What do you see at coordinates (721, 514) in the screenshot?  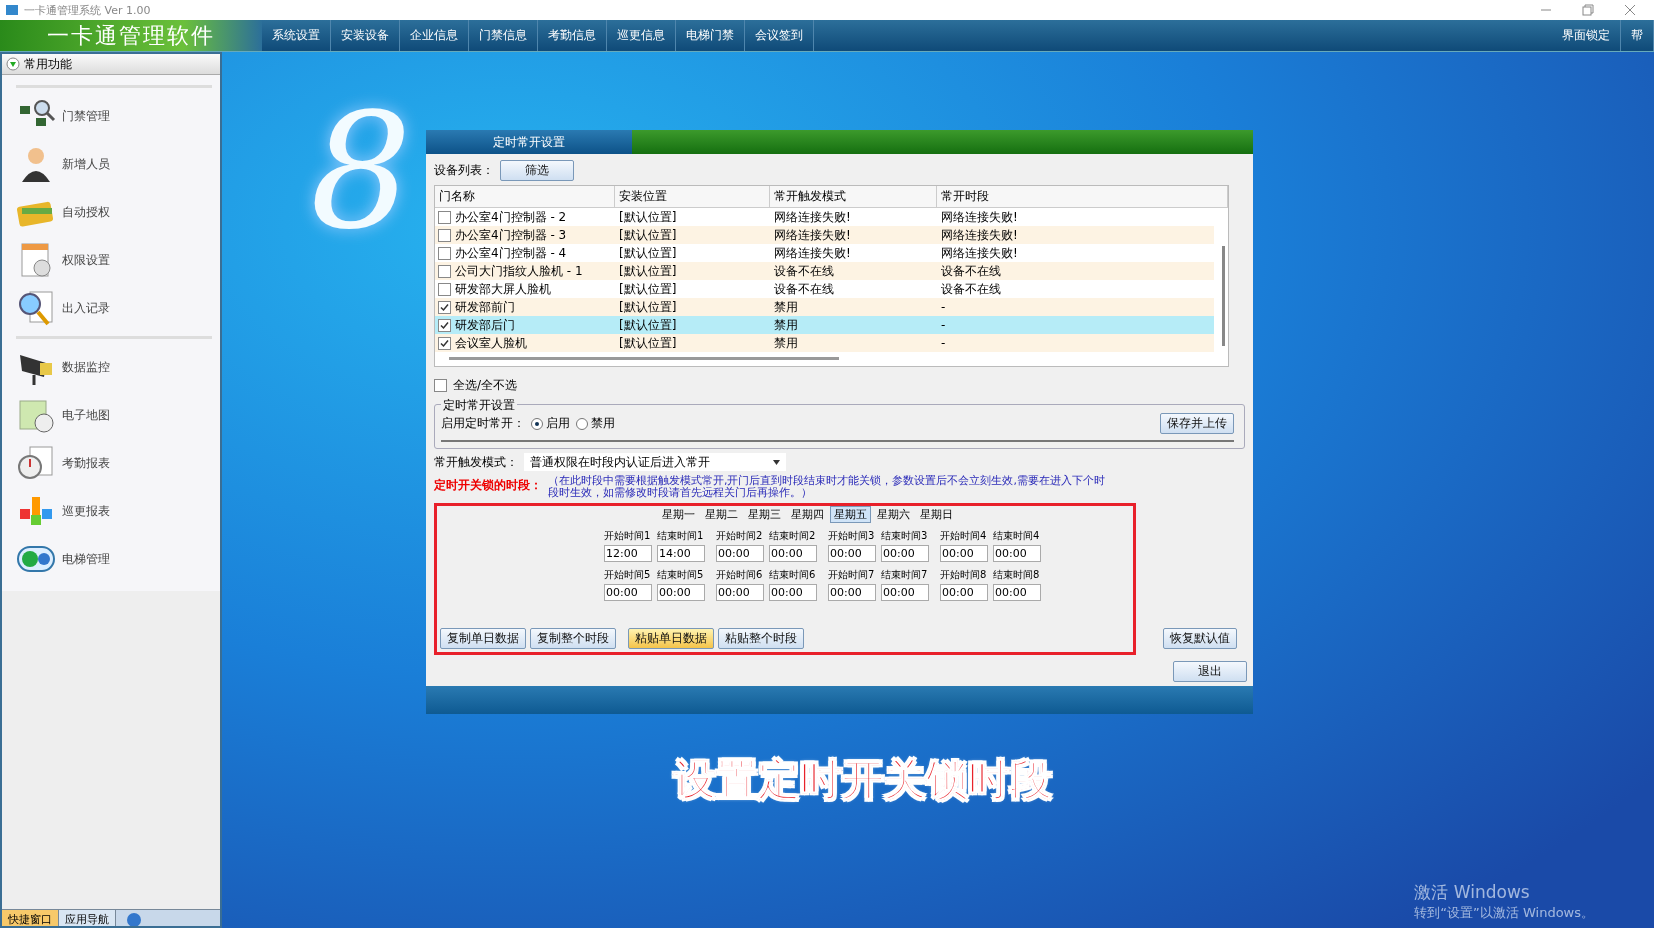 I see `day-tab: 星期二` at bounding box center [721, 514].